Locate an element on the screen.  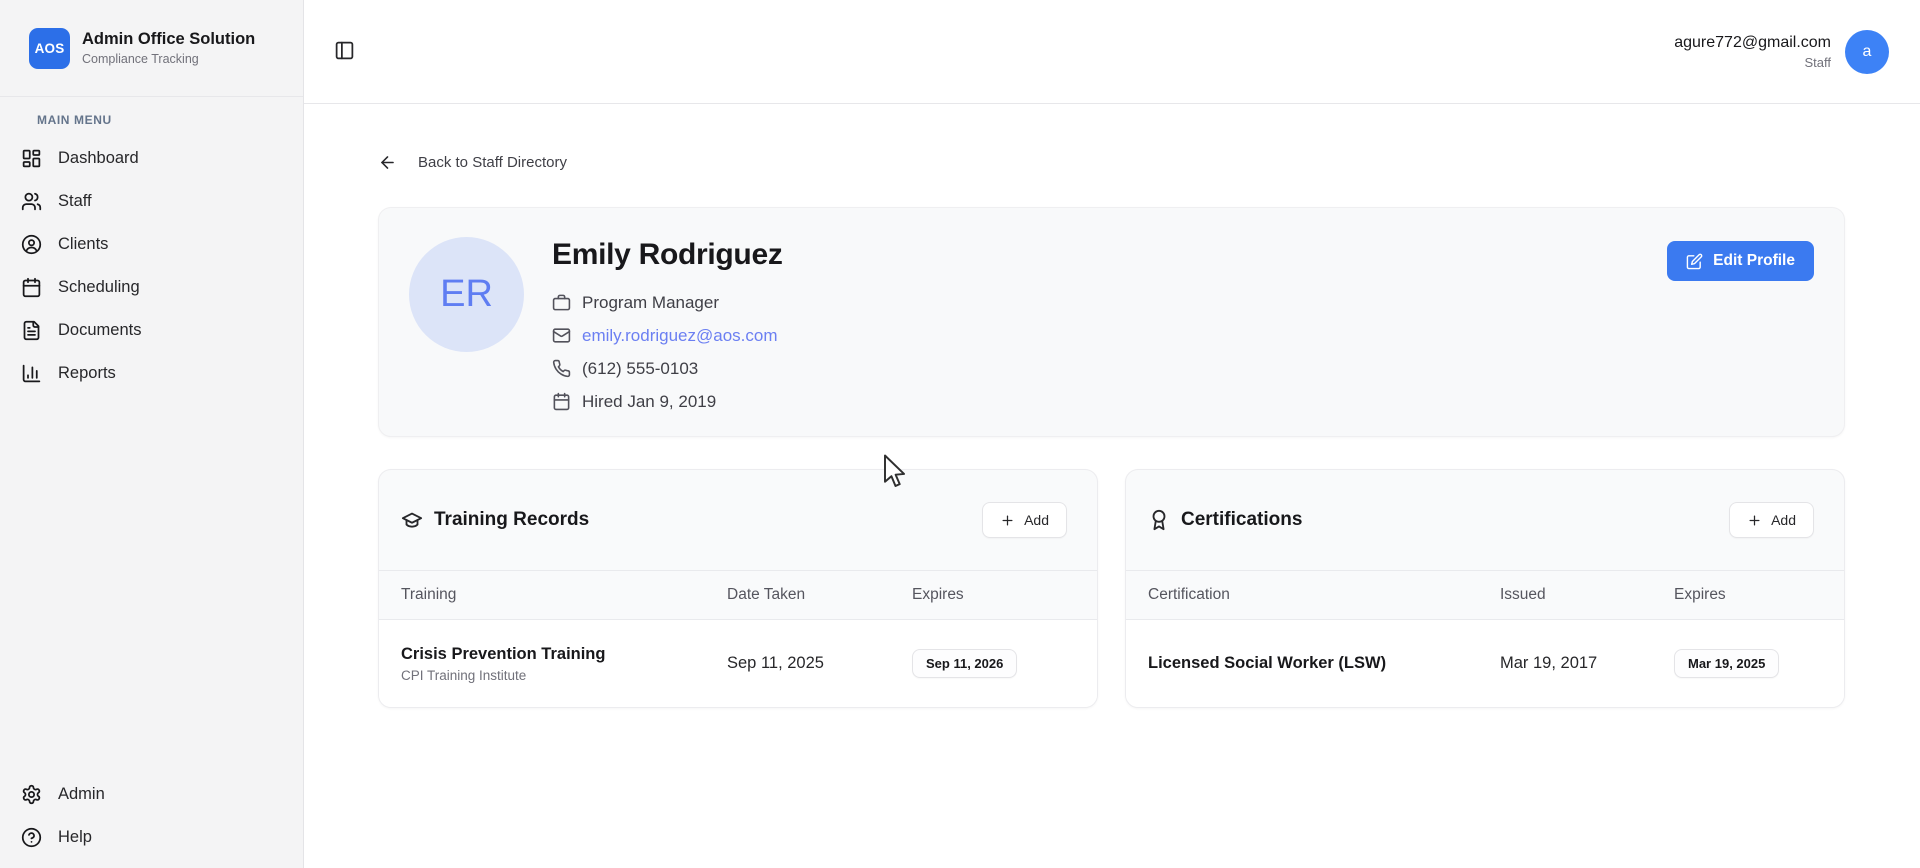
users-icon is located at coordinates (31, 201).